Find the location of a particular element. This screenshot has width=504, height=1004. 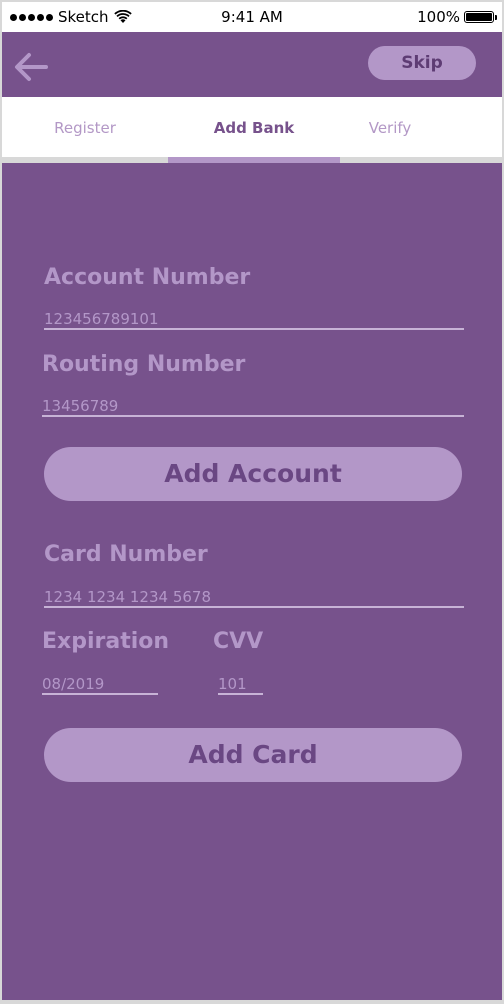

status-bar: Sketch 9:41 AM 100% is located at coordinates (252, 17).